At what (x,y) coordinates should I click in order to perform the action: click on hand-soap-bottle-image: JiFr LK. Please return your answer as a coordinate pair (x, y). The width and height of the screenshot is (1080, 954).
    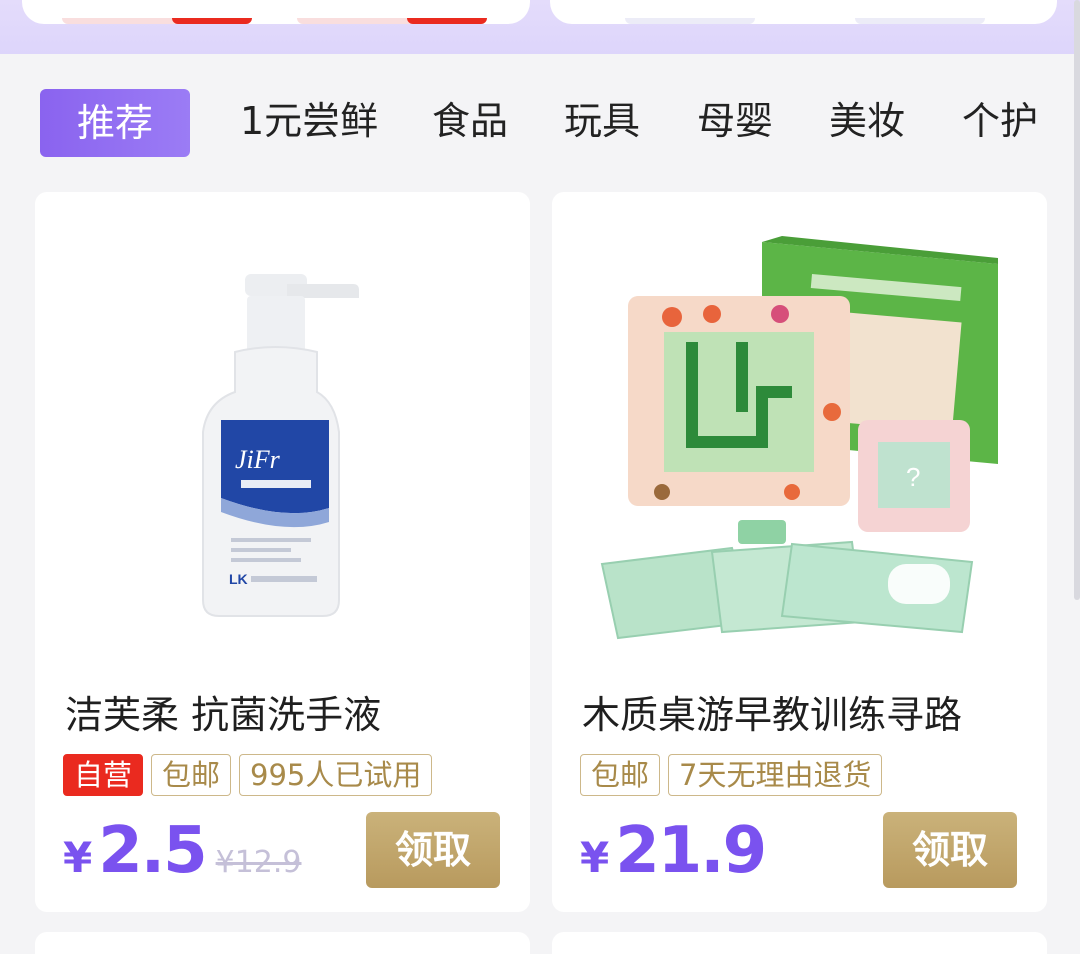
    Looking at the image, I should click on (280, 445).